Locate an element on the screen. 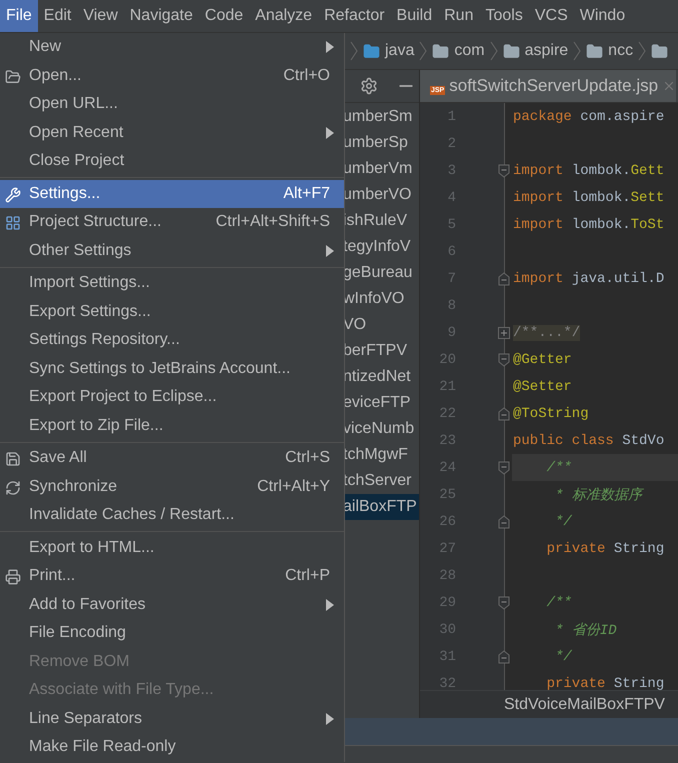 The image size is (678, 763). project-file-item: tchMgwF is located at coordinates (381, 455).